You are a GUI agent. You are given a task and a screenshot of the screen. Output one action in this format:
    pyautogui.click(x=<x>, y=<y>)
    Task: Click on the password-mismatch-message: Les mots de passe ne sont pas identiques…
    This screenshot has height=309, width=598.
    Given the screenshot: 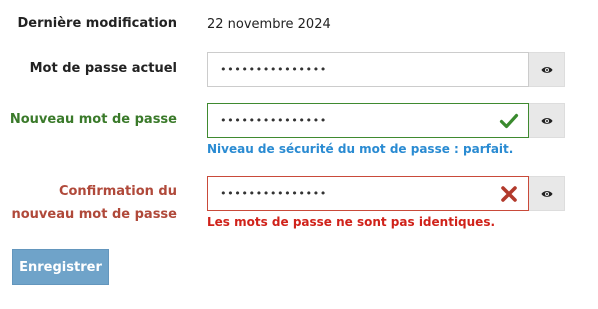 What is the action you would take?
    pyautogui.click(x=351, y=222)
    